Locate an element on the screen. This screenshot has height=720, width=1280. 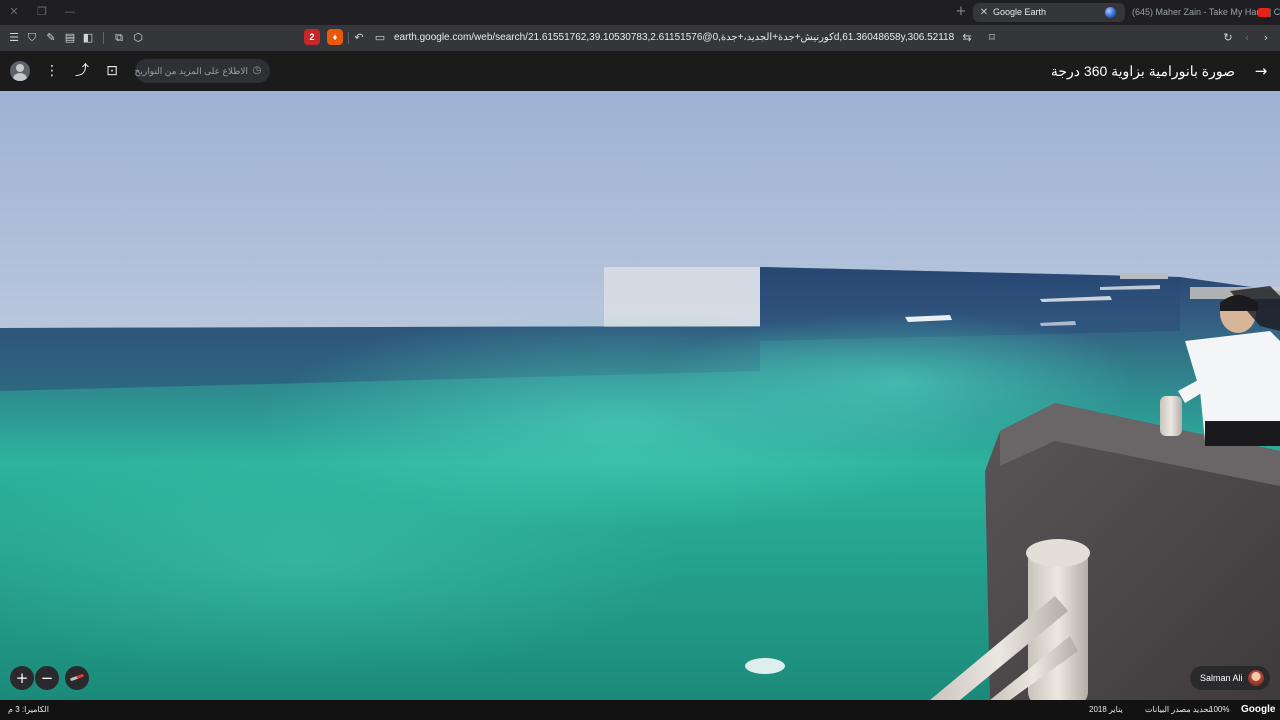
avatar is located at coordinates (1256, 678).